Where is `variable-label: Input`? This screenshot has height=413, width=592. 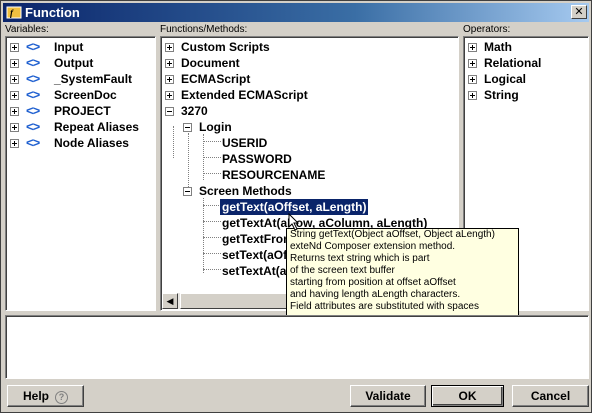 variable-label: Input is located at coordinates (69, 47).